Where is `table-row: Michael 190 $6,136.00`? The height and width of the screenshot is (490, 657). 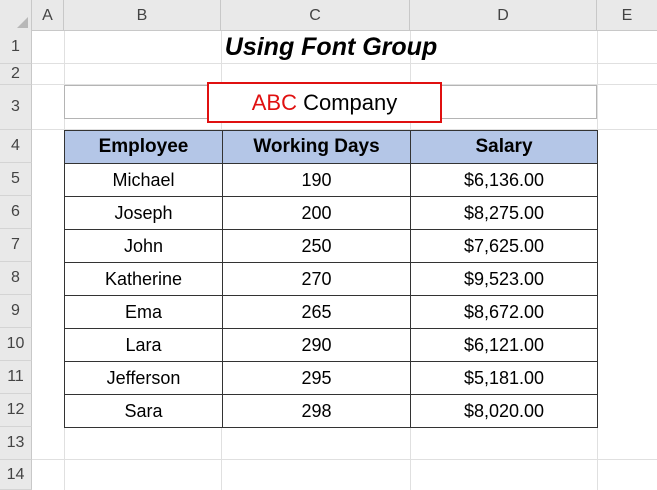 table-row: Michael 190 $6,136.00 is located at coordinates (331, 180).